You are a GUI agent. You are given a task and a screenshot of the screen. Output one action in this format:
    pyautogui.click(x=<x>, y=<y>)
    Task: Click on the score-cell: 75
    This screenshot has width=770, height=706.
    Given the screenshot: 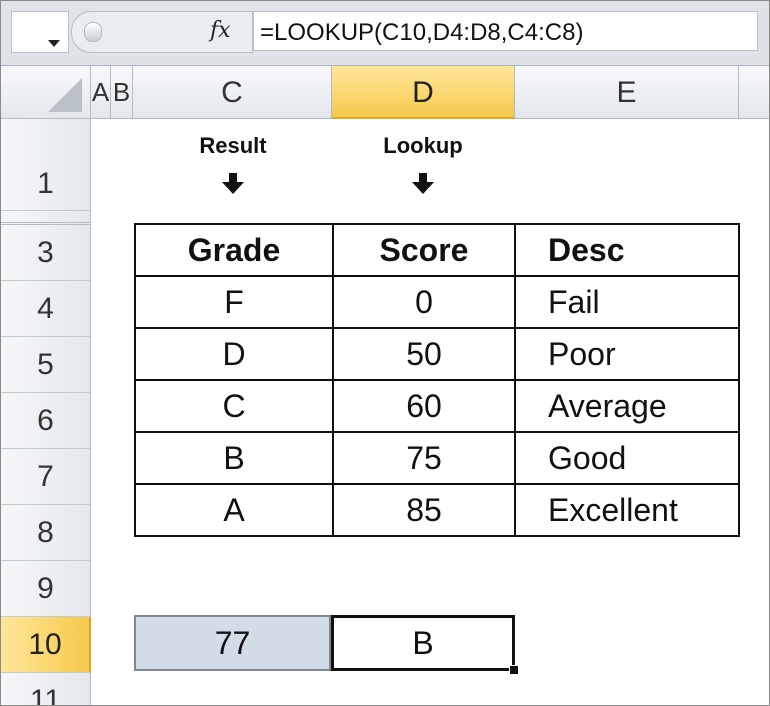 What is the action you would take?
    pyautogui.click(x=424, y=458)
    